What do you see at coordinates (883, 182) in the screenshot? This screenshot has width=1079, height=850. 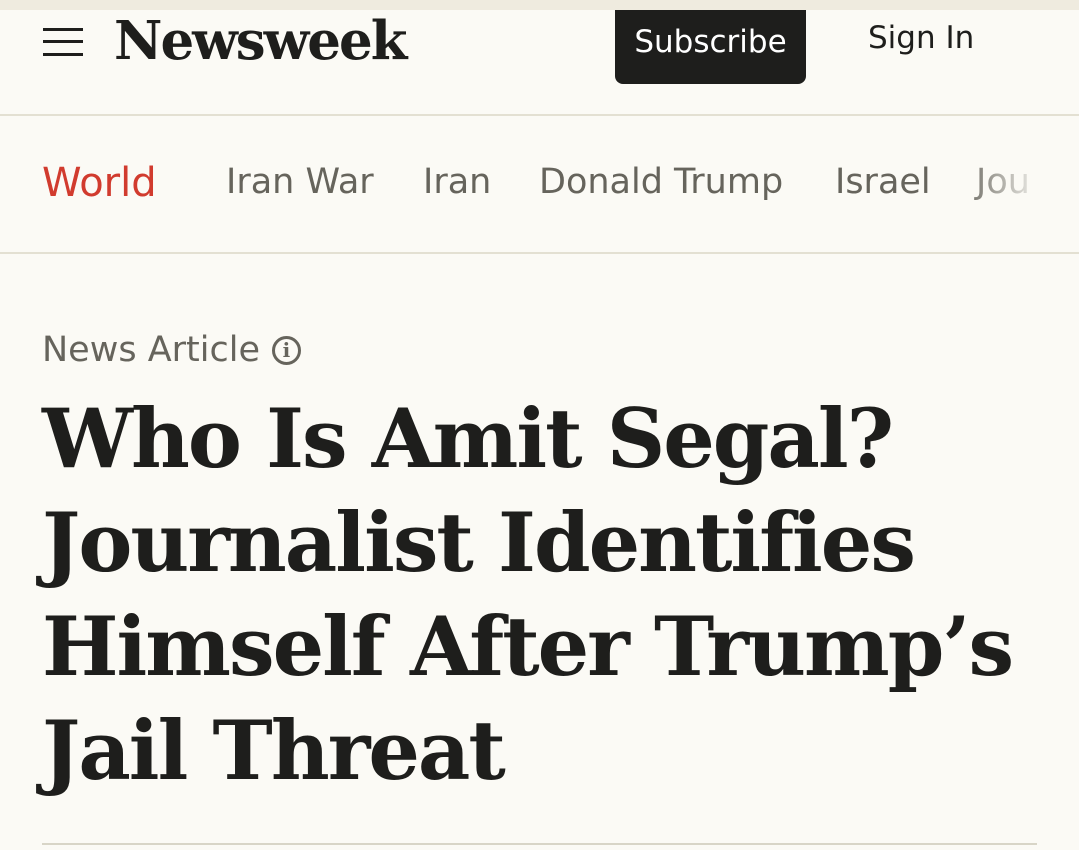 I see `nav-item-israel: Israel` at bounding box center [883, 182].